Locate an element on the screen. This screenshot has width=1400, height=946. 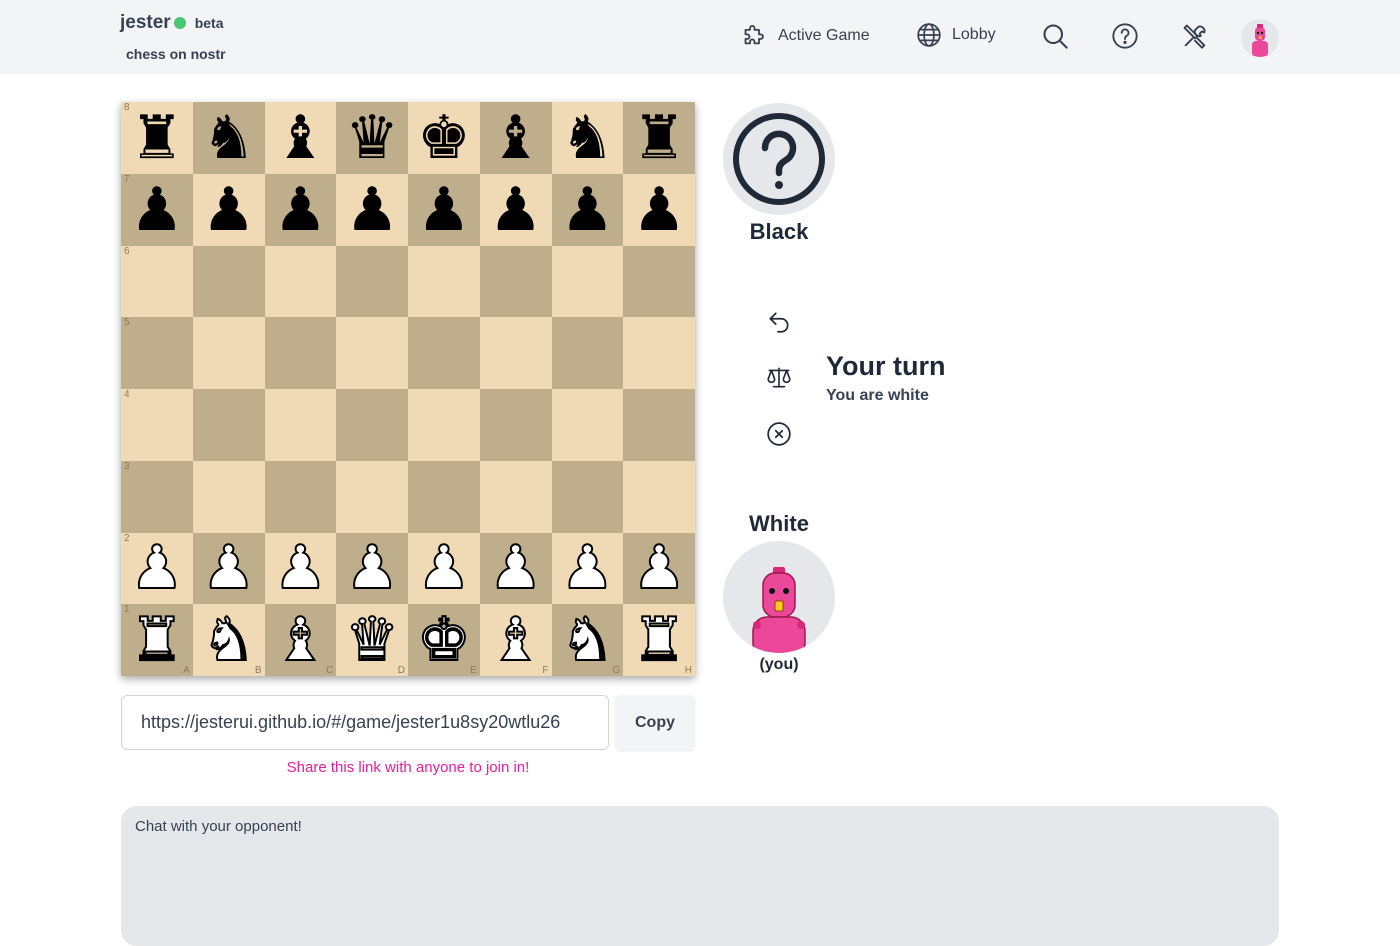
square-c3 is located at coordinates (300, 496).